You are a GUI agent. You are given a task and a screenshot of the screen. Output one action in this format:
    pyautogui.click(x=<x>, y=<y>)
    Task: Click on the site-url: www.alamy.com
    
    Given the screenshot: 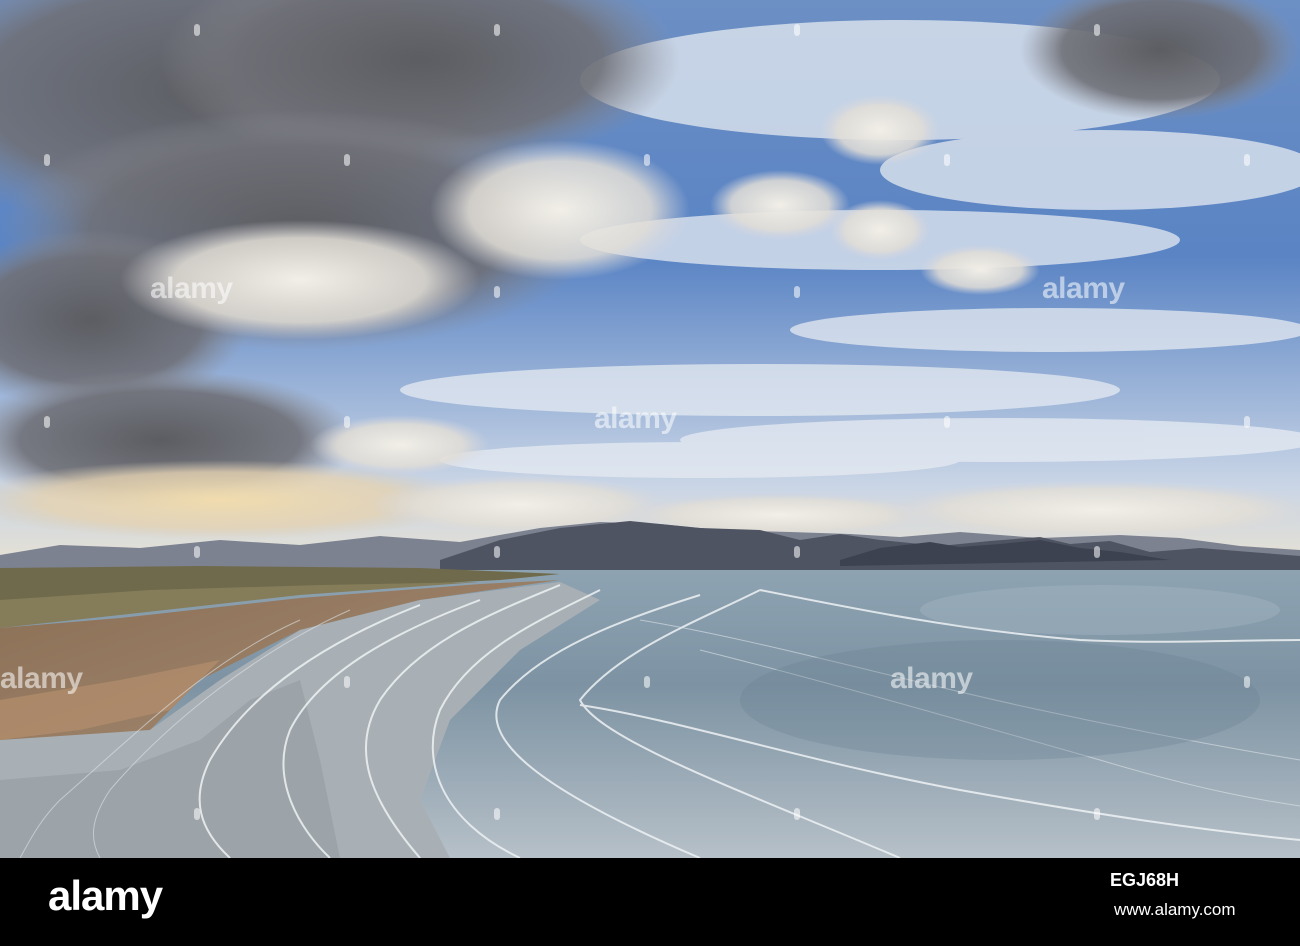 What is the action you would take?
    pyautogui.click(x=1175, y=909)
    